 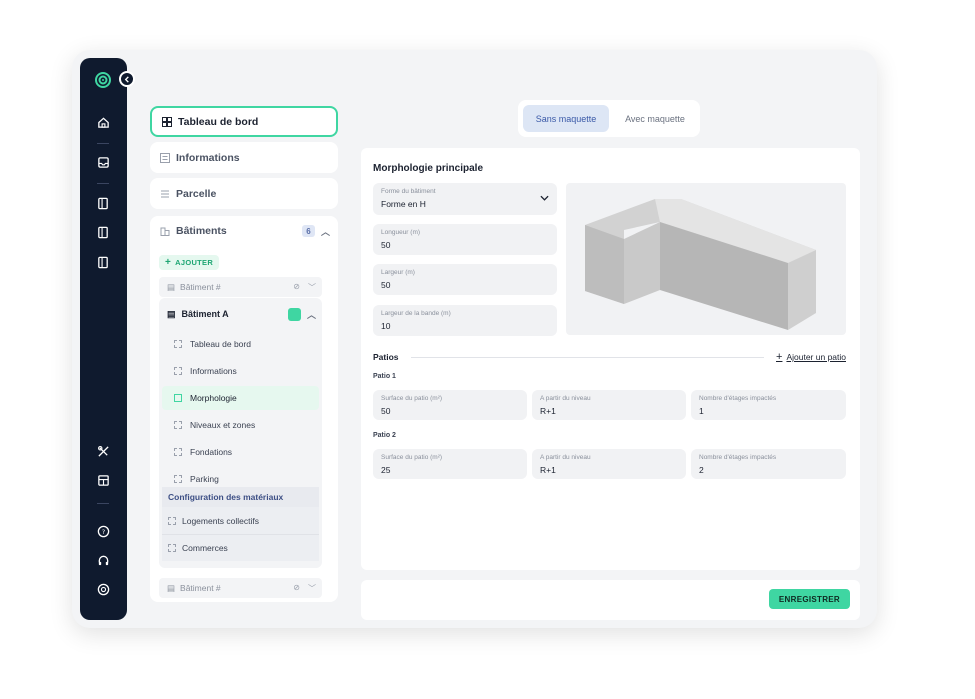 What do you see at coordinates (240, 425) in the screenshot?
I see `sub-item-niveaux-et-zones: Niveaux et zones` at bounding box center [240, 425].